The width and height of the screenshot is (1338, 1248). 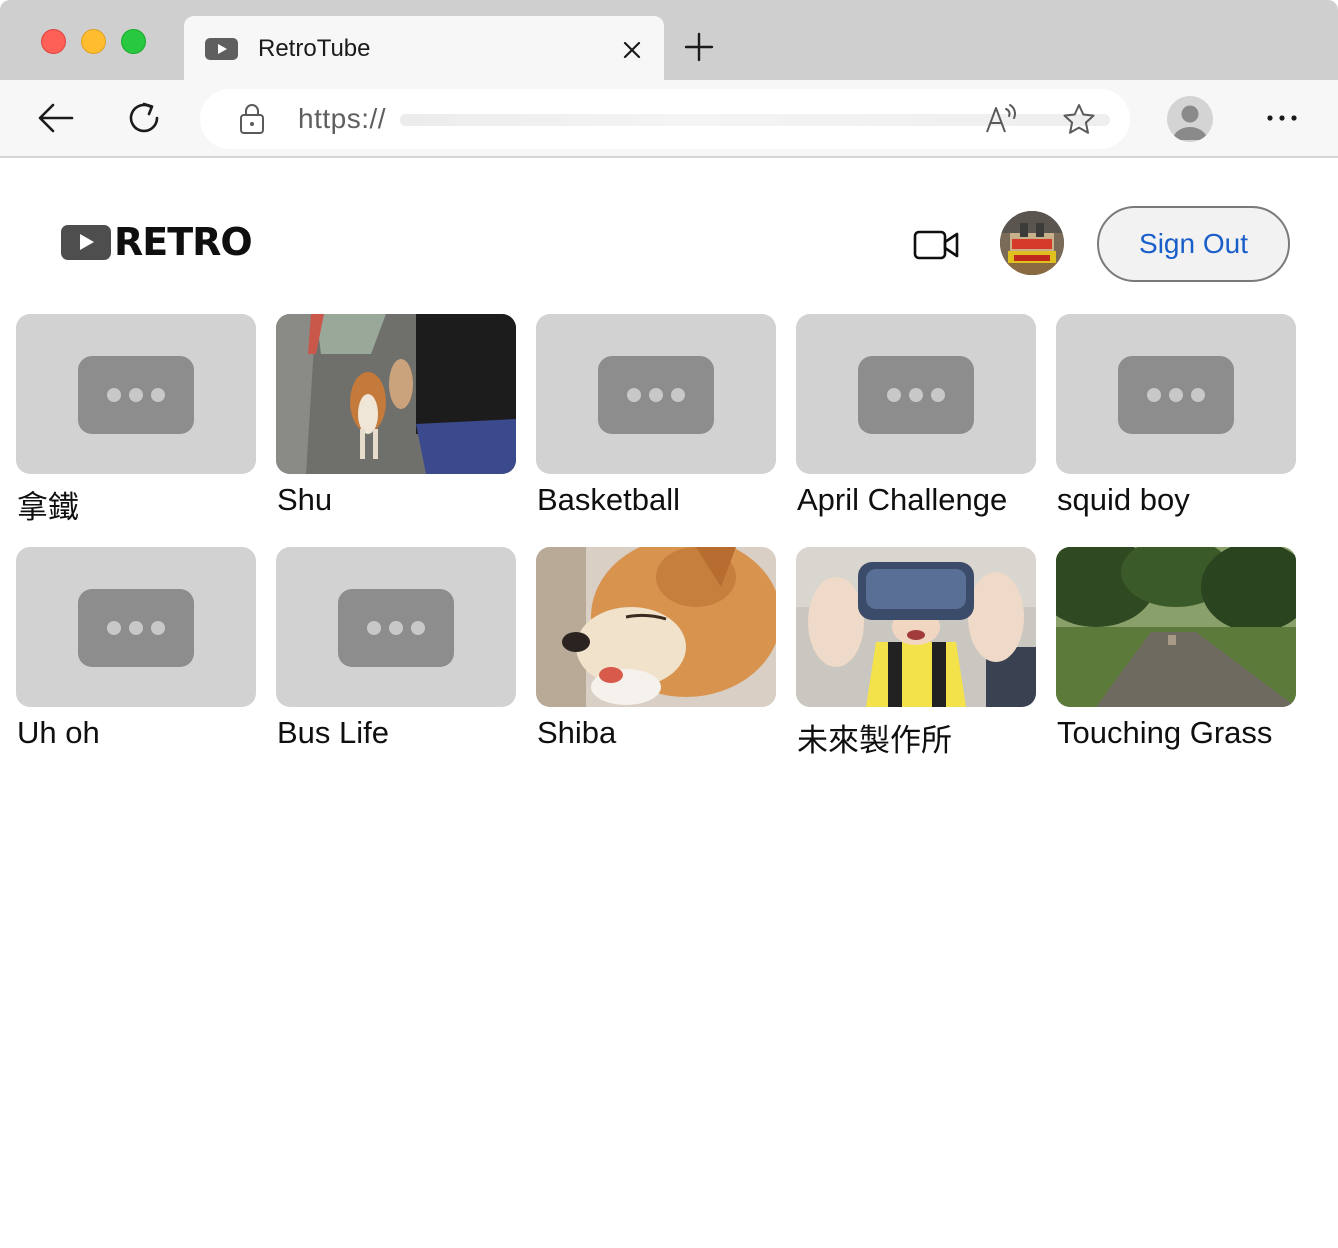 I want to click on url-text: https://, so click(x=342, y=119).